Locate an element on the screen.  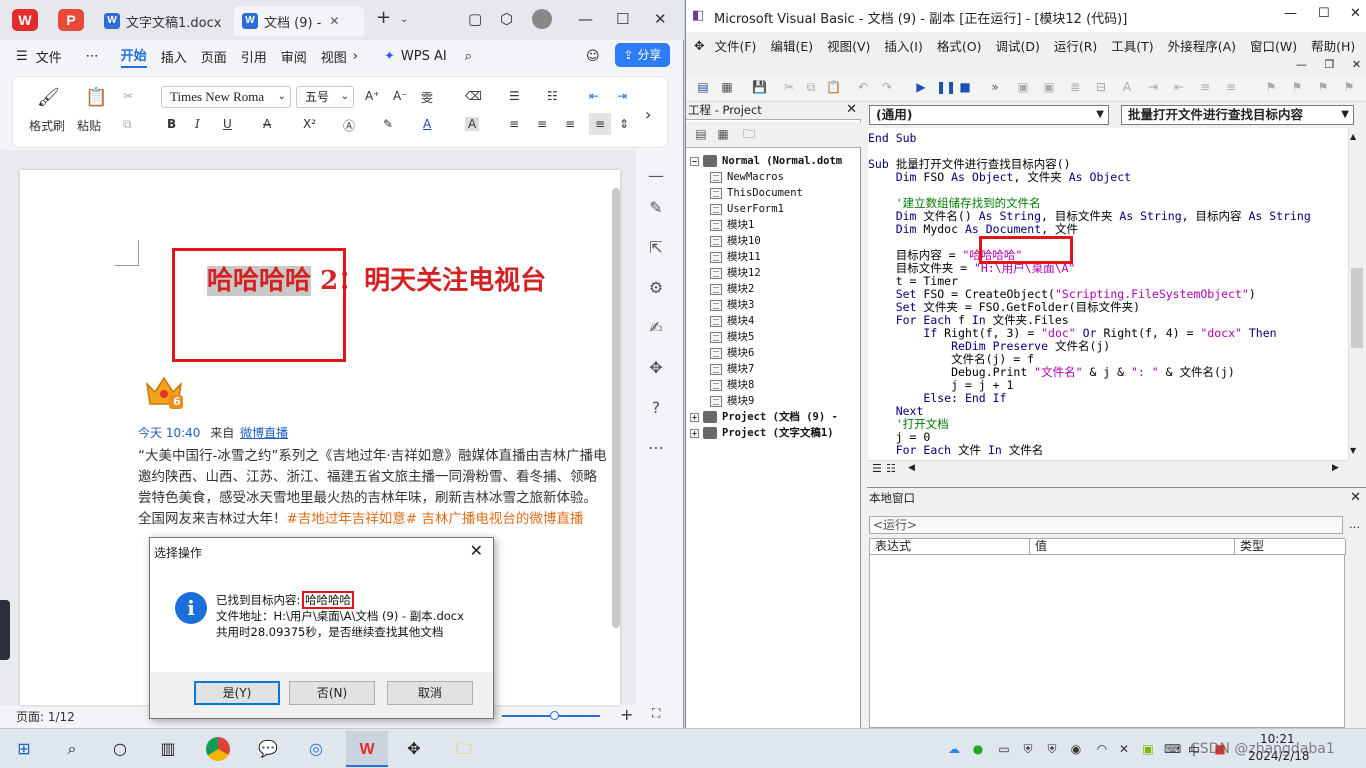
view-code-icon: ▤ is located at coordinates (701, 134).